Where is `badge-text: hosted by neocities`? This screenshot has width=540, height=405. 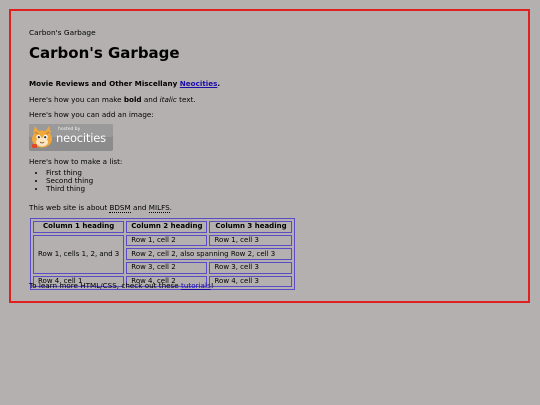 badge-text: hosted by neocities is located at coordinates (81, 136).